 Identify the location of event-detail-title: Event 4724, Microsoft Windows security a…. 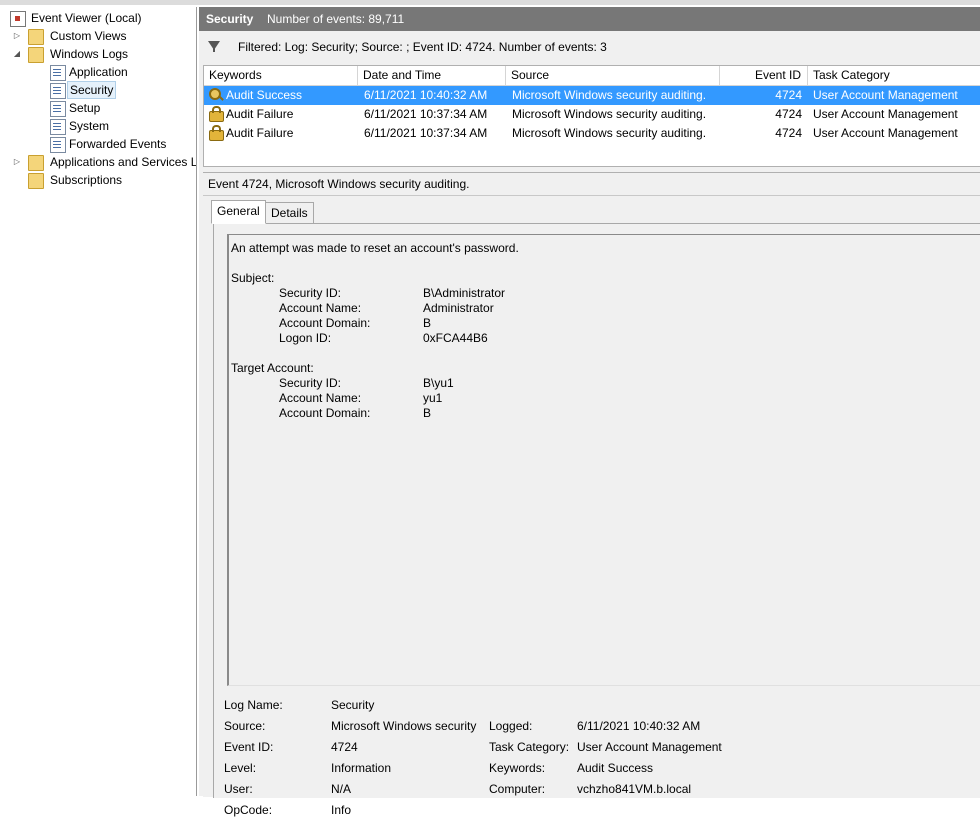
(339, 184).